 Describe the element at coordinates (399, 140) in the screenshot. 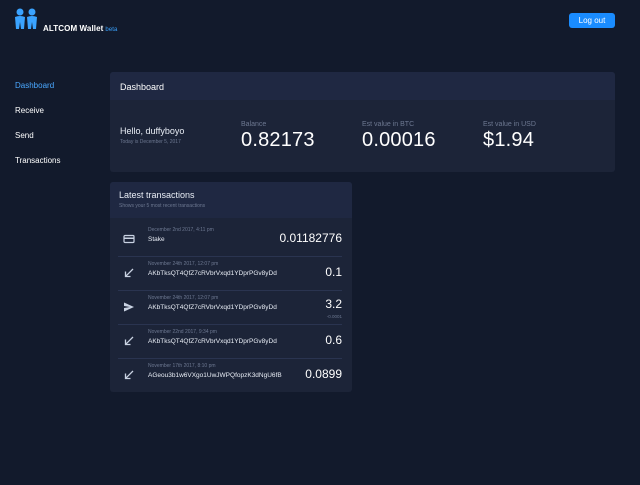

I see `stat-btc-value: 0.00016` at that location.